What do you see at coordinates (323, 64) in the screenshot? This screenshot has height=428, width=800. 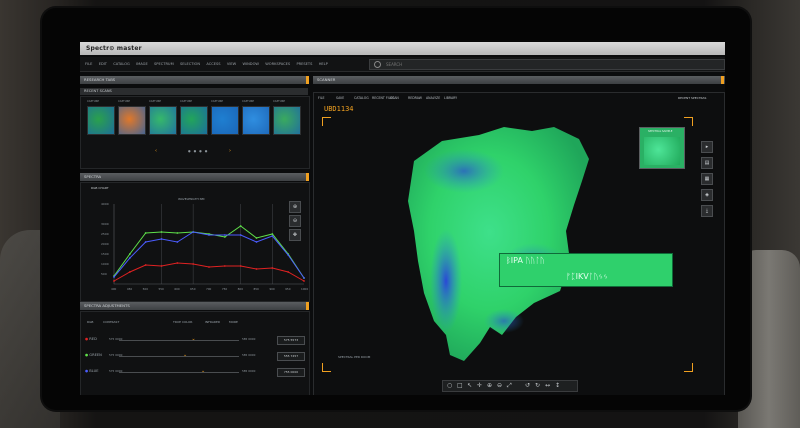 I see `menu-help: HELP` at bounding box center [323, 64].